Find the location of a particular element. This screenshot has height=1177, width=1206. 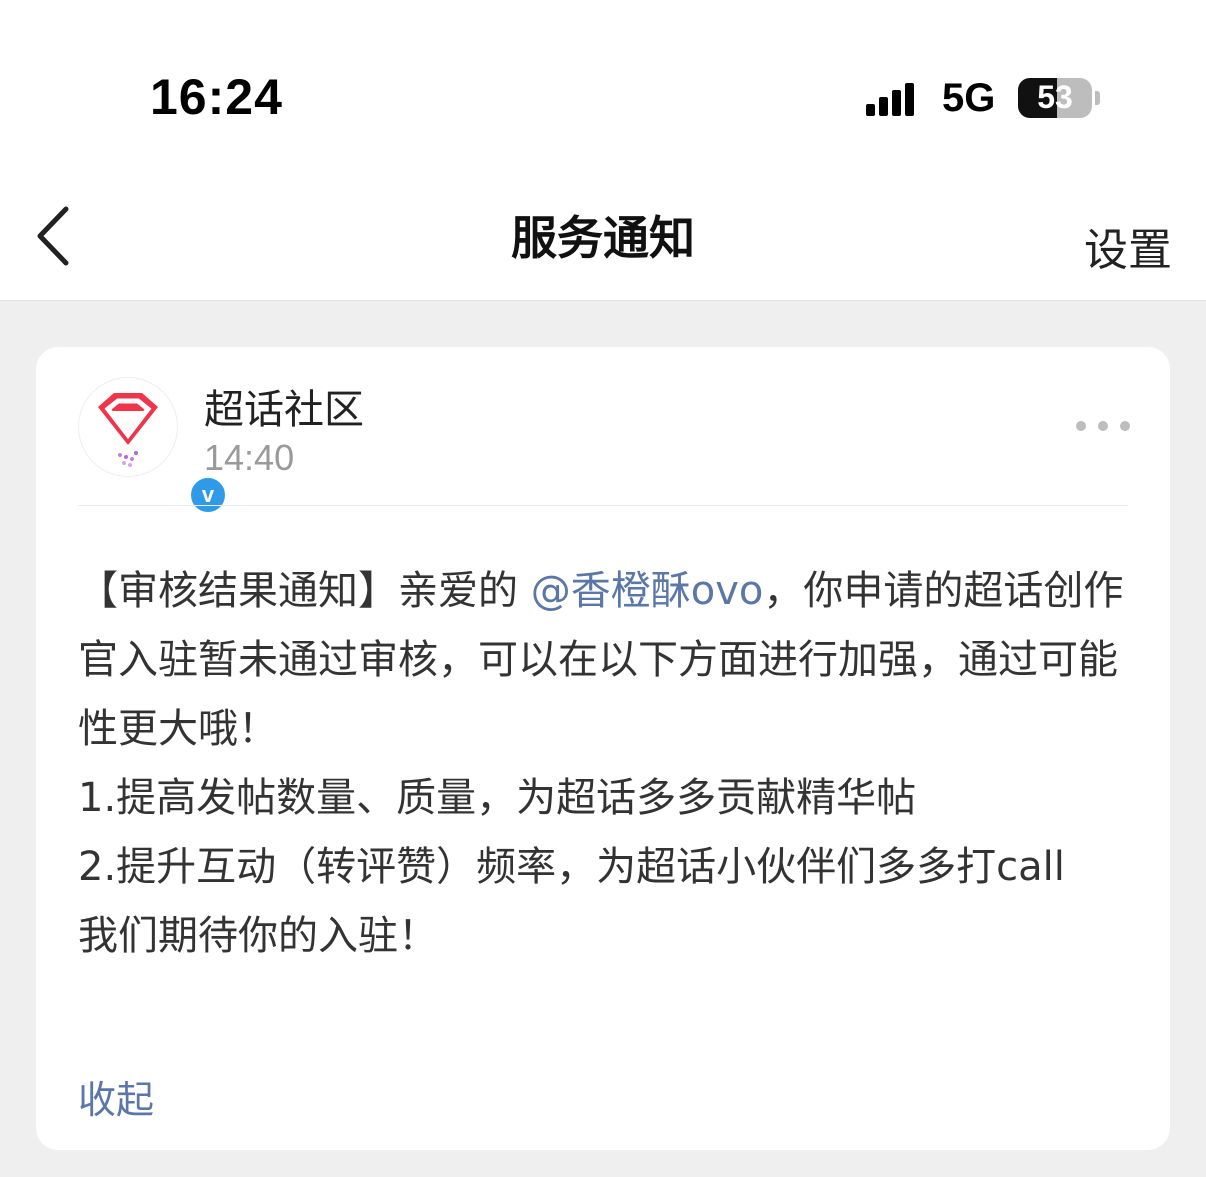

network-type: 5G is located at coordinates (969, 98).